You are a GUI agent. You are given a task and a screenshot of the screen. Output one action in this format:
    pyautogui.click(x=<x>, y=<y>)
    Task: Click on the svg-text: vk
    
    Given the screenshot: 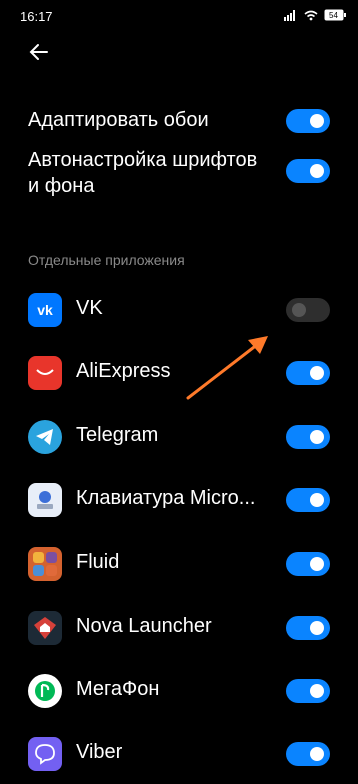 What is the action you would take?
    pyautogui.click(x=45, y=310)
    